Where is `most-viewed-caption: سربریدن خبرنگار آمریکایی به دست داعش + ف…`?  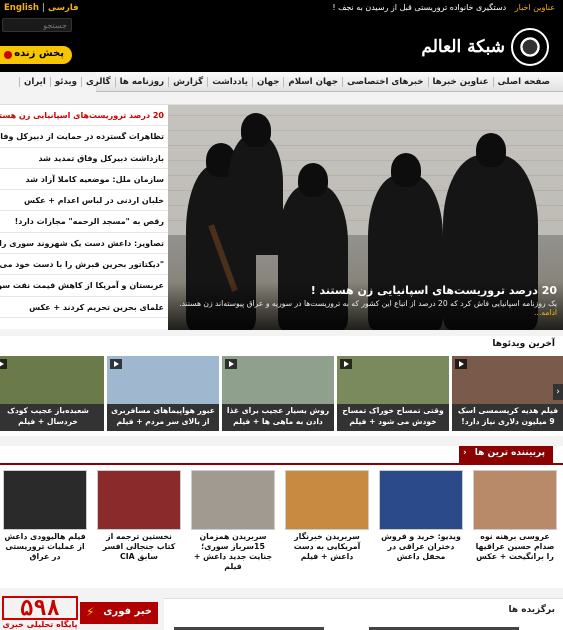 most-viewed-caption: سربریدن خبرنگار آمریکایی به دست داعش + ف… is located at coordinates (327, 547).